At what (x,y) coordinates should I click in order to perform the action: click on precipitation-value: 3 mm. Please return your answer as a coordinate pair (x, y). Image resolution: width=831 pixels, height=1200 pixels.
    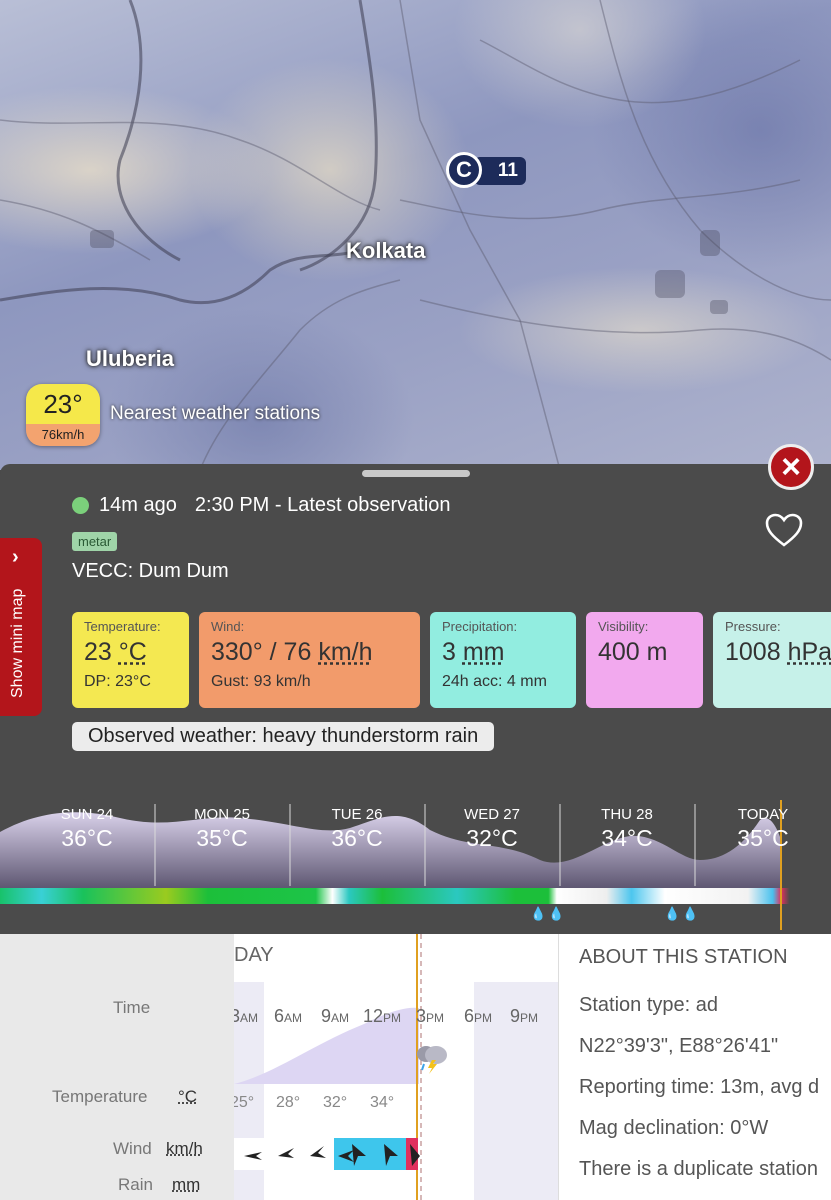
    Looking at the image, I should click on (473, 652).